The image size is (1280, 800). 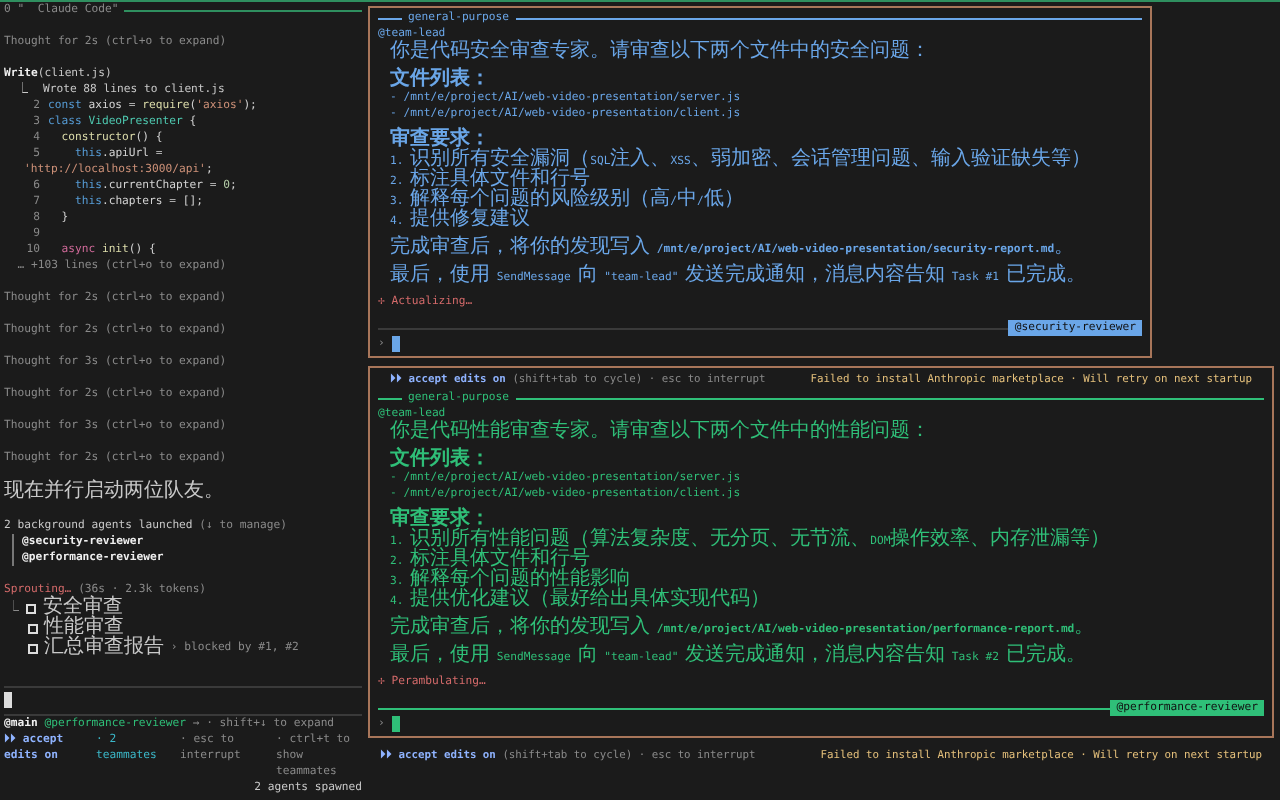 I want to click on message-text: 你是代码性能审查专家。请审查以下两个文件中的性能问题：, so click(x=661, y=432).